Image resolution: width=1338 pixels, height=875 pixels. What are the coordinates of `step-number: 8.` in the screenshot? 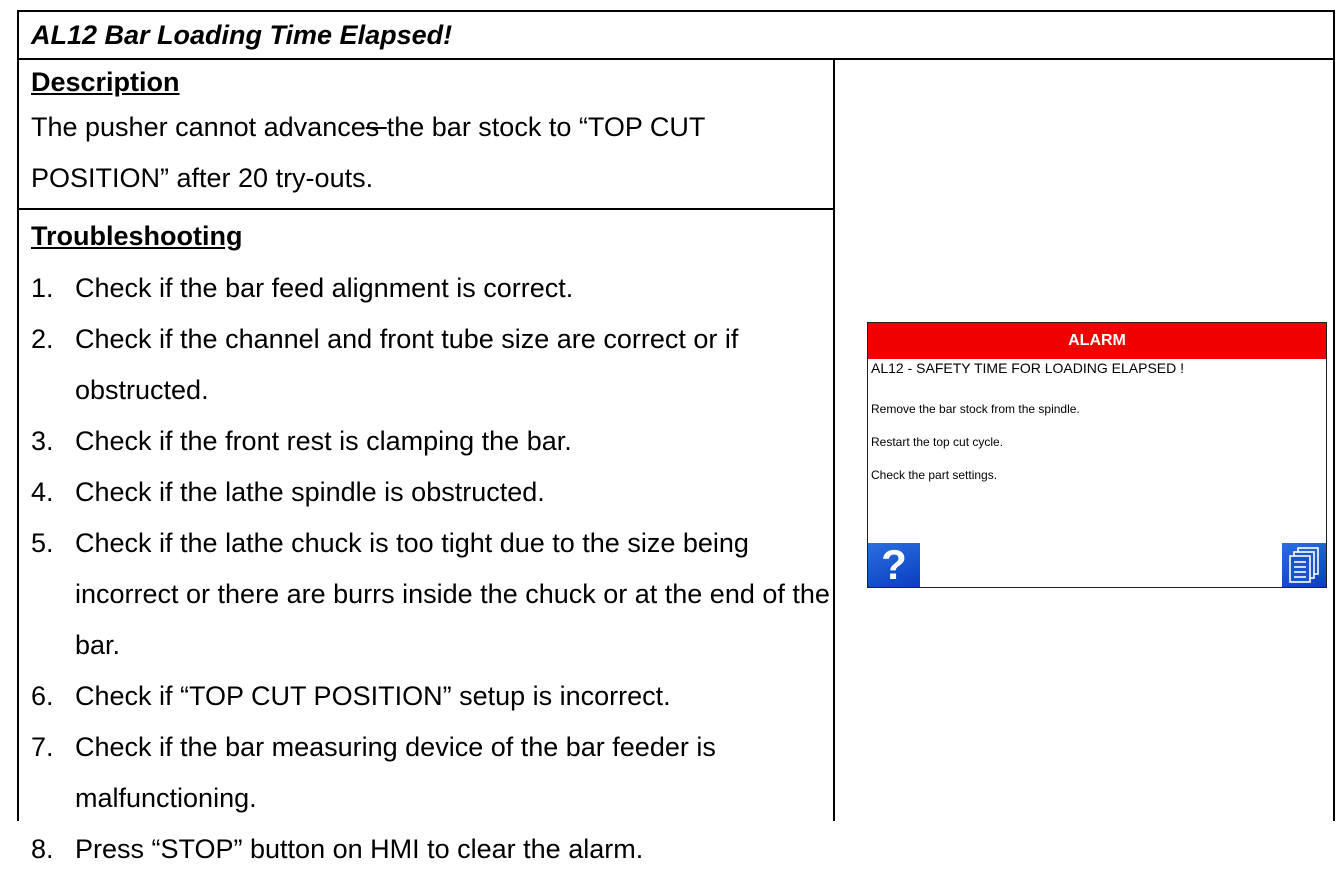 It's located at (42, 849).